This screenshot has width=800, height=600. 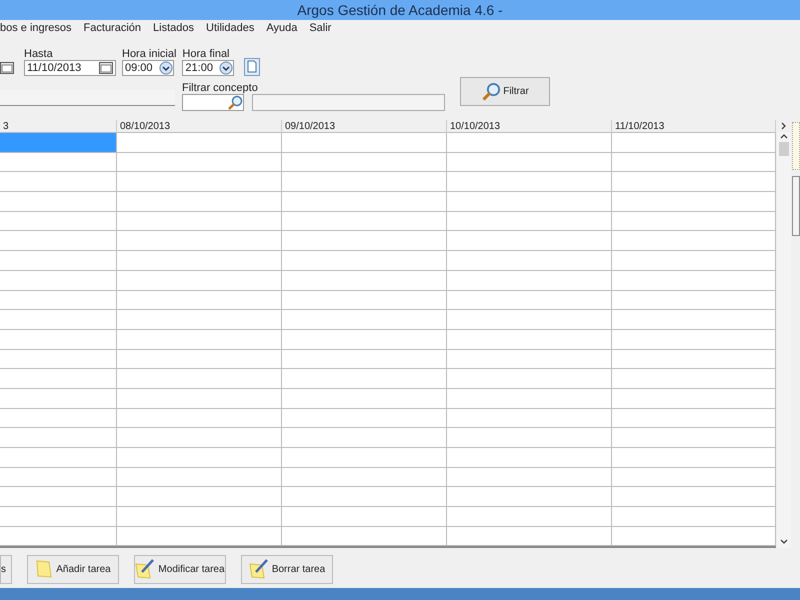 What do you see at coordinates (252, 67) in the screenshot?
I see `document-icon` at bounding box center [252, 67].